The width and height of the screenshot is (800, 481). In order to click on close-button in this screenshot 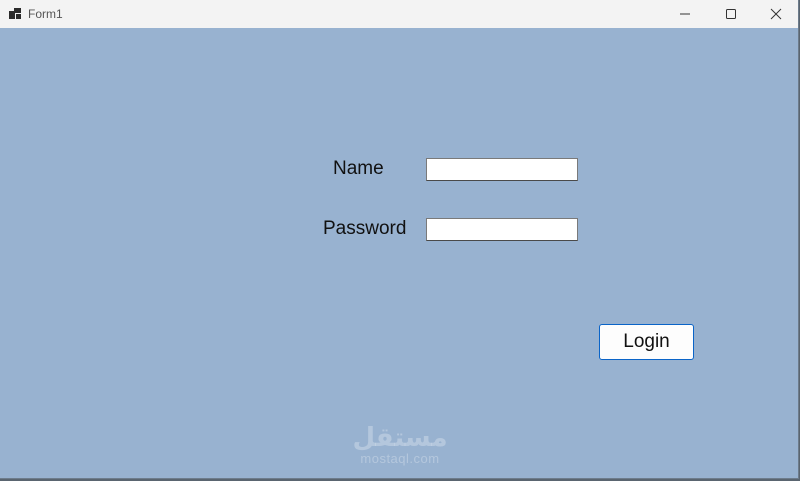, I will do `click(776, 14)`.